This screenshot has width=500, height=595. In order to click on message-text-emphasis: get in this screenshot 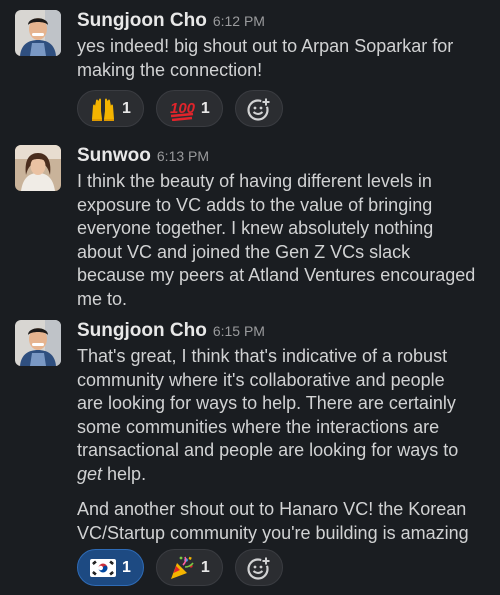, I will do `click(90, 473)`.